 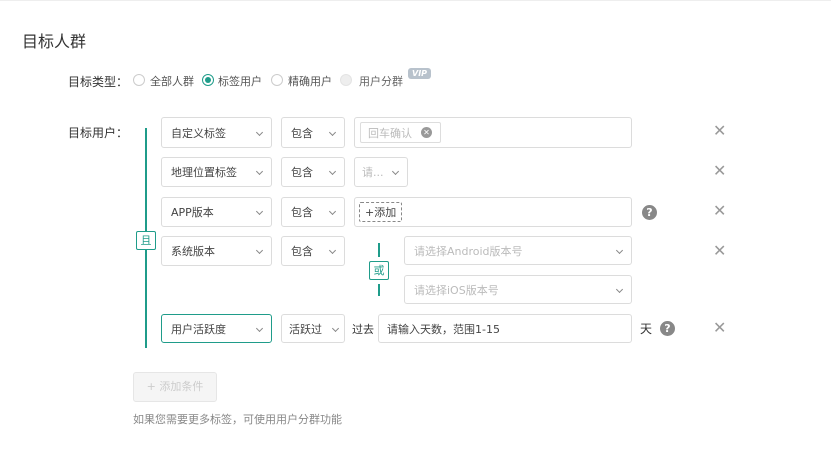 I want to click on field-select: APP版本, so click(x=216, y=212).